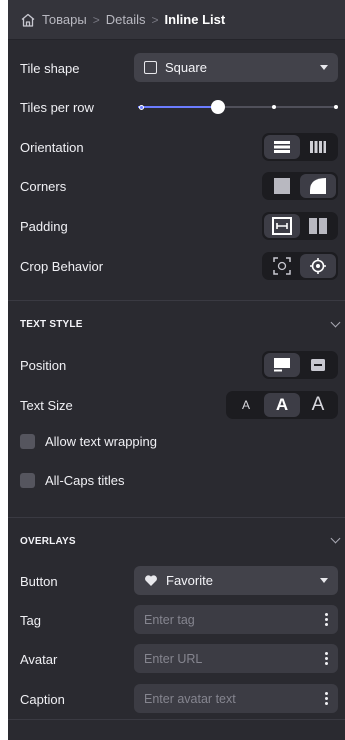  I want to click on text-size-toggle: A A A, so click(282, 405).